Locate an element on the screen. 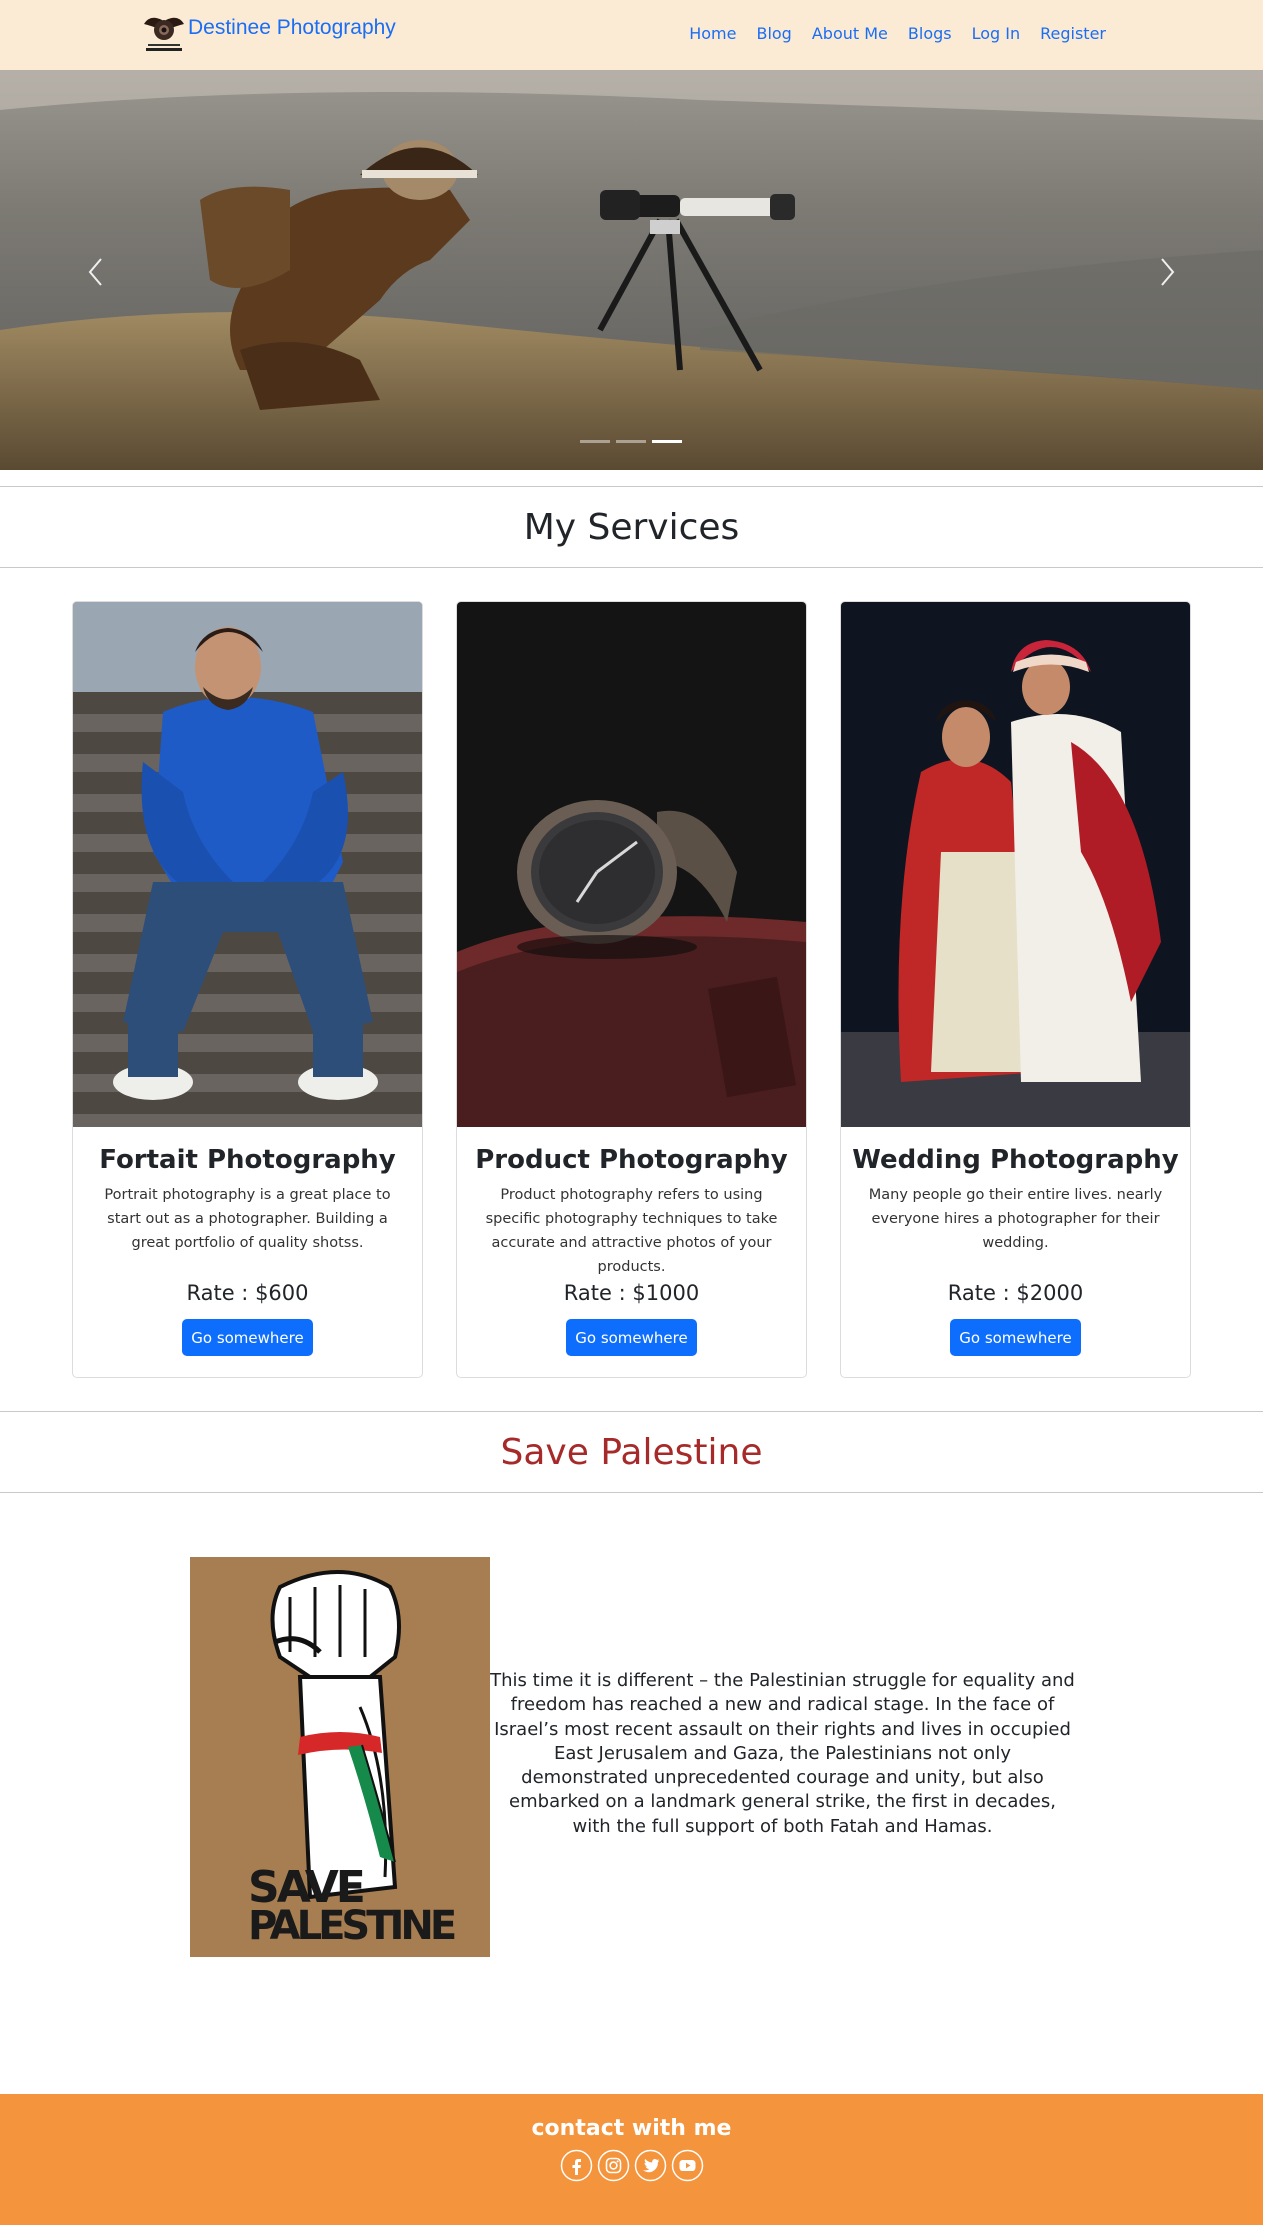 This screenshot has height=2225, width=1263. services-section-header: My Services is located at coordinates (631, 527).